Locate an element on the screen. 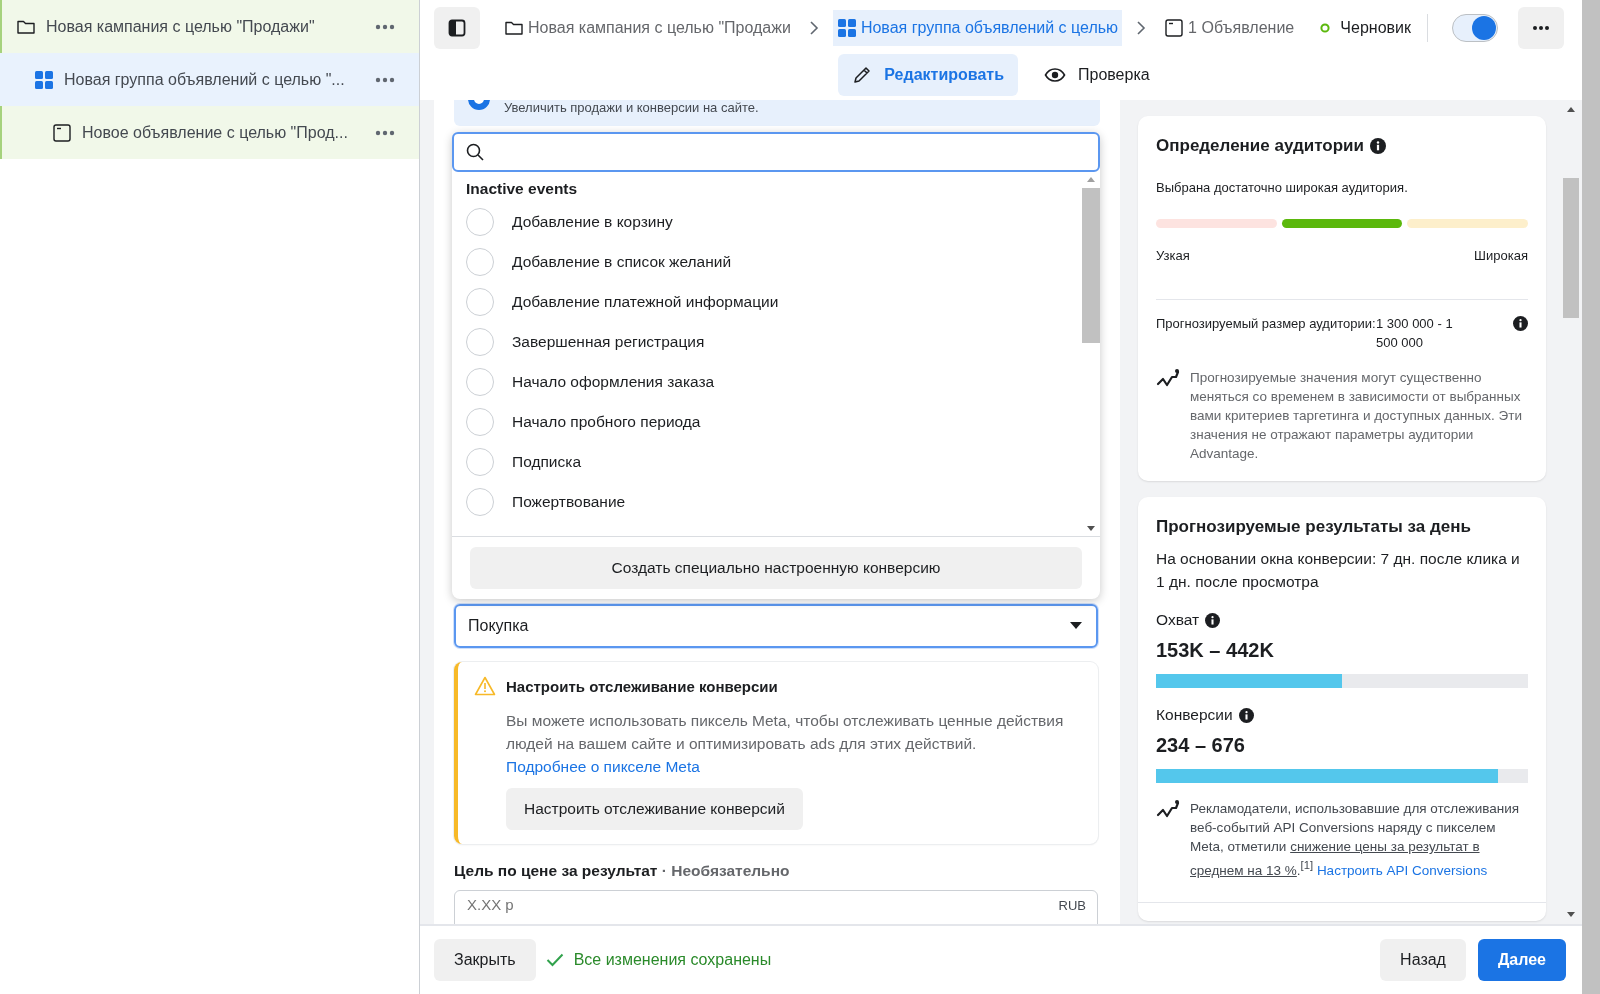 This screenshot has height=994, width=1600. breadcrumb: Новая группа объявлений с целью is located at coordinates (977, 28).